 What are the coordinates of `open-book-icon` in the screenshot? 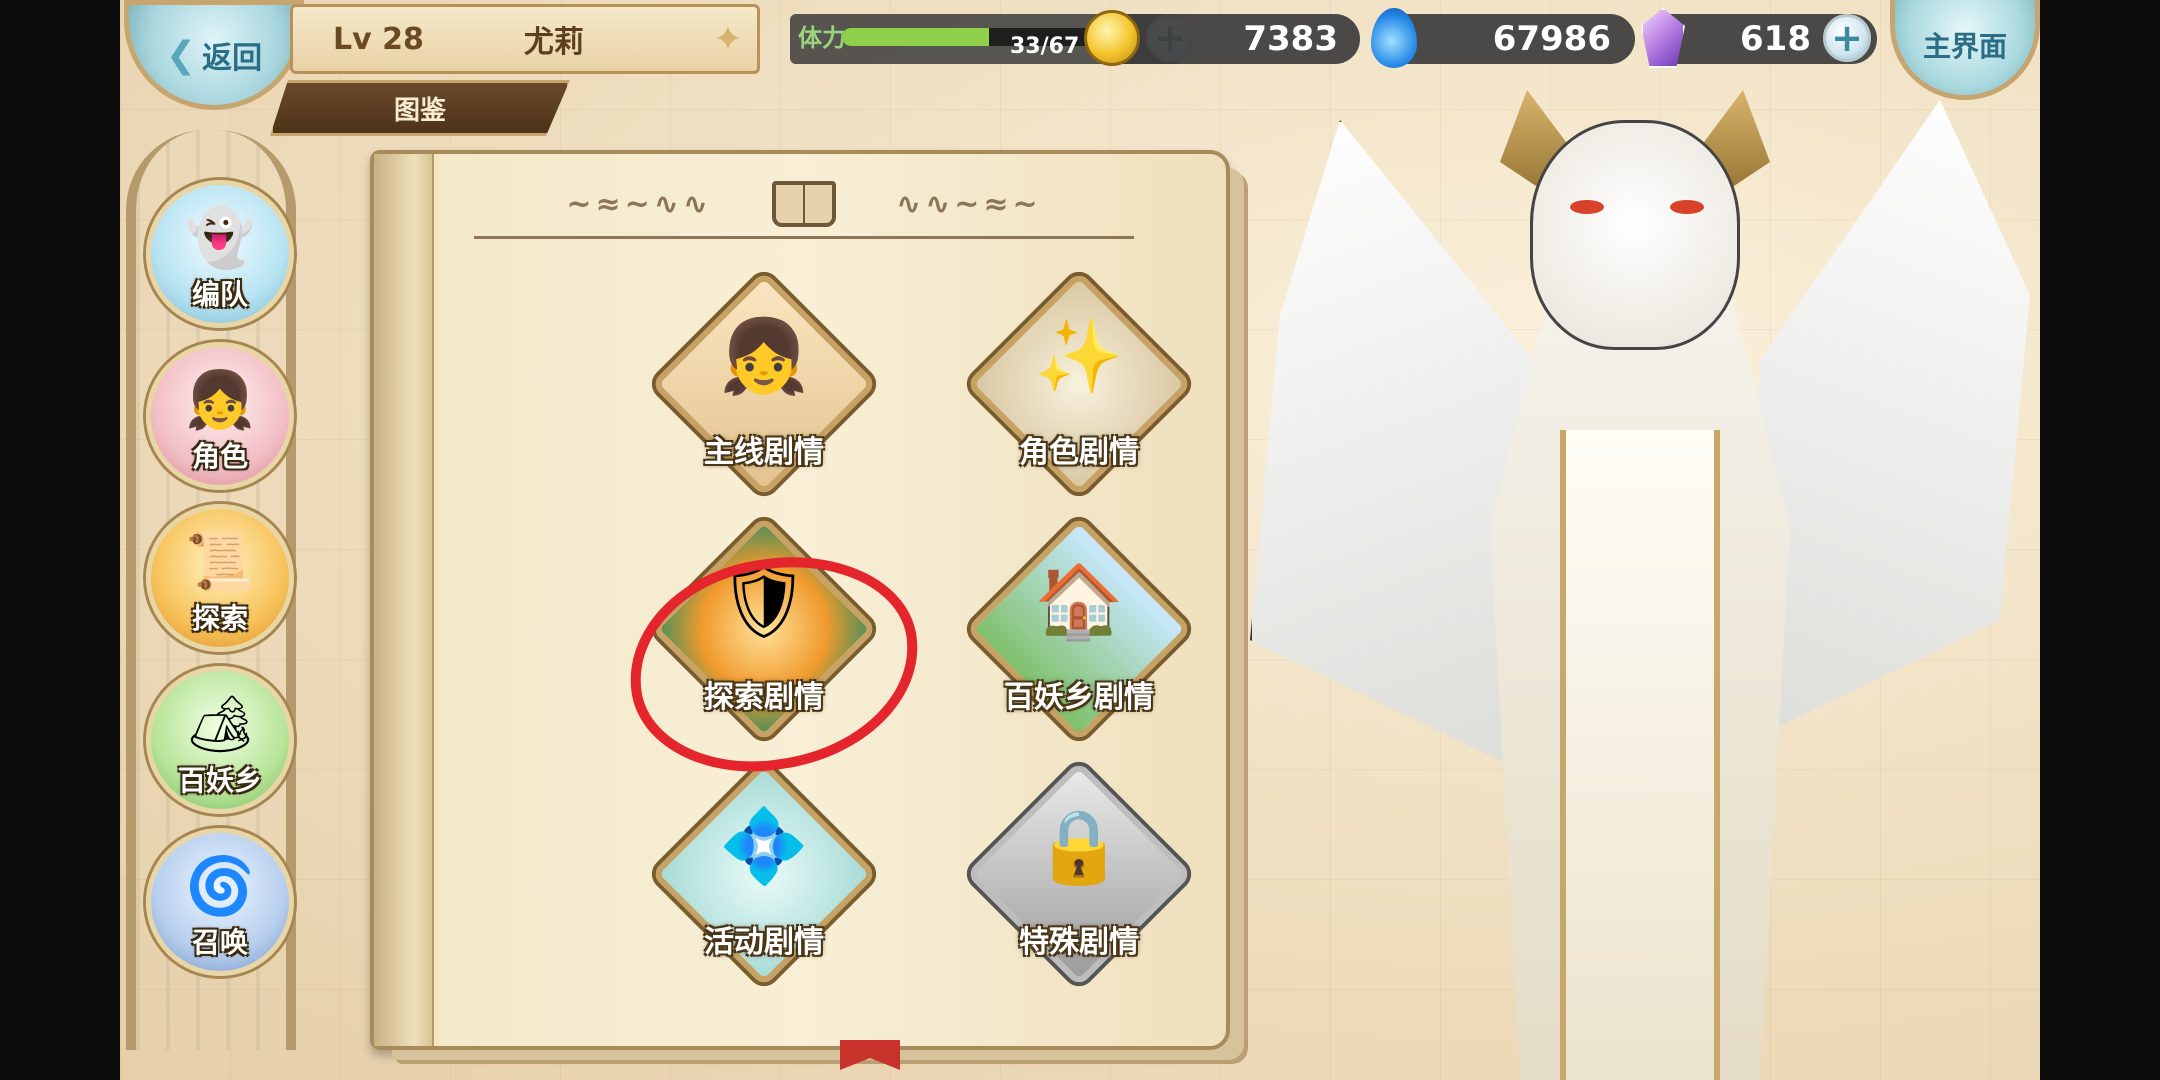 It's located at (804, 204).